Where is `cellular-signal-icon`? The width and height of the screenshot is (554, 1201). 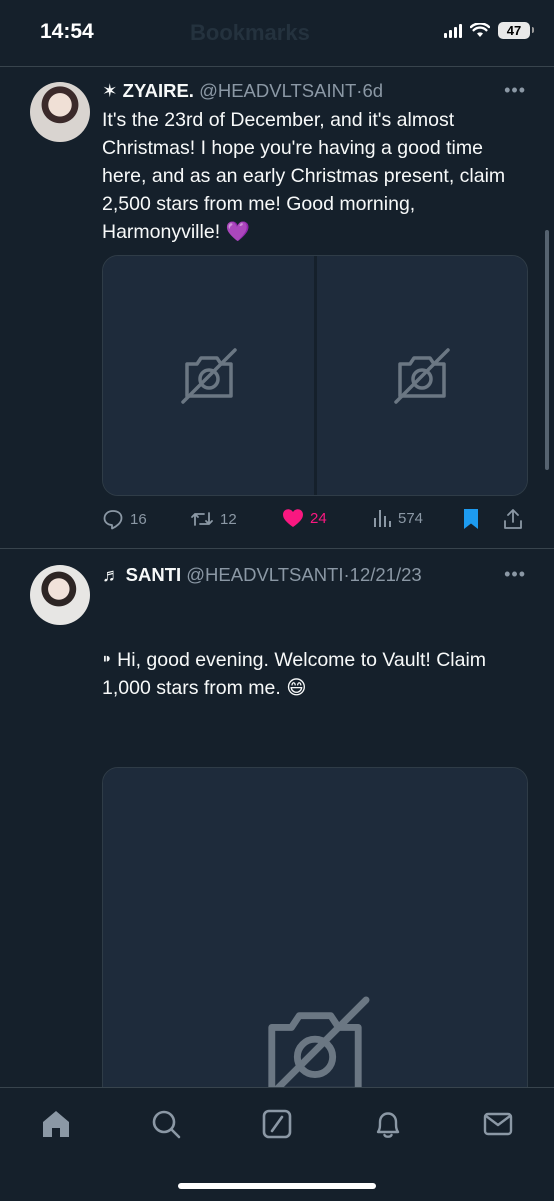
cellular-signal-icon is located at coordinates (453, 30).